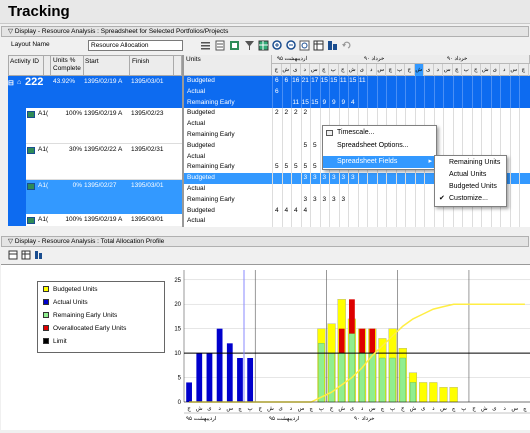 The height and width of the screenshot is (433, 530). I want to click on submenu-item-remaining-units: Remaining Units, so click(470, 163).